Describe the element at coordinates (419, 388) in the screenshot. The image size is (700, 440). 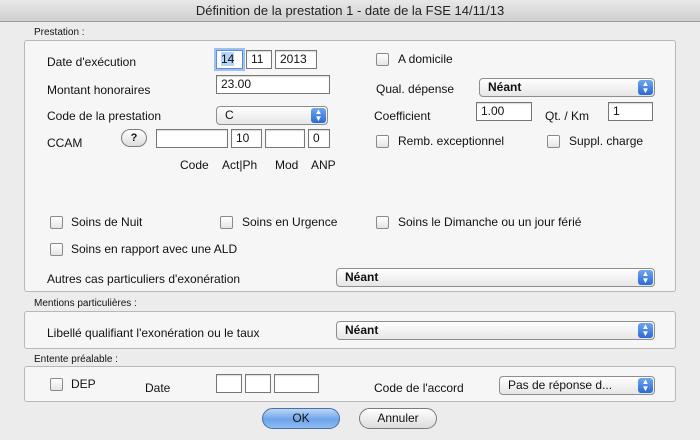
I see `code-accord-label: Code de l'accord` at that location.